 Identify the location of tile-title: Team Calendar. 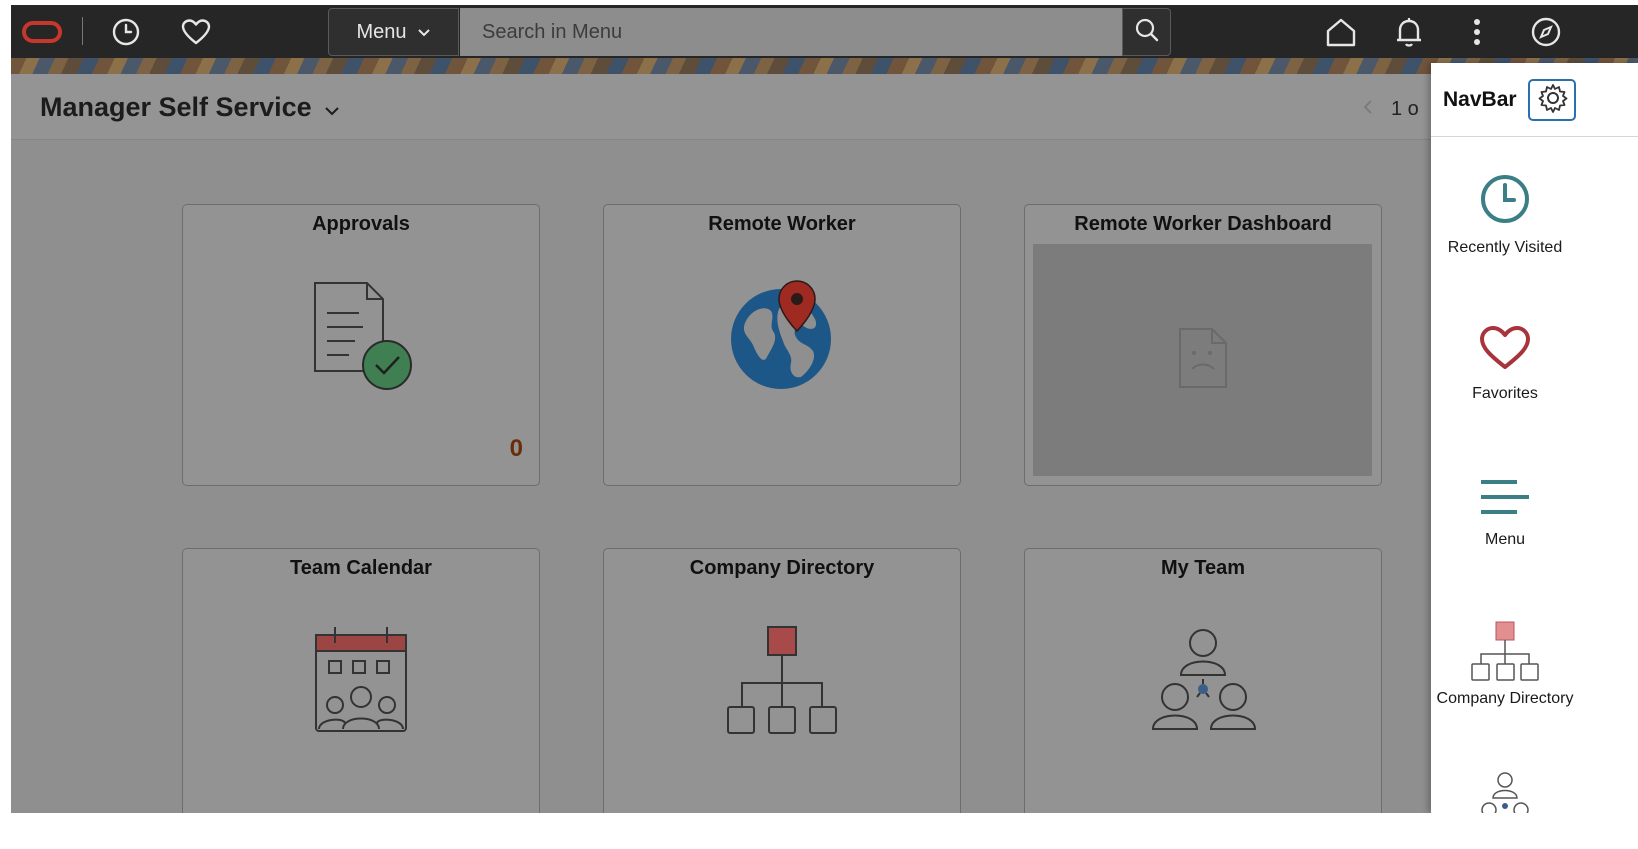
(361, 568).